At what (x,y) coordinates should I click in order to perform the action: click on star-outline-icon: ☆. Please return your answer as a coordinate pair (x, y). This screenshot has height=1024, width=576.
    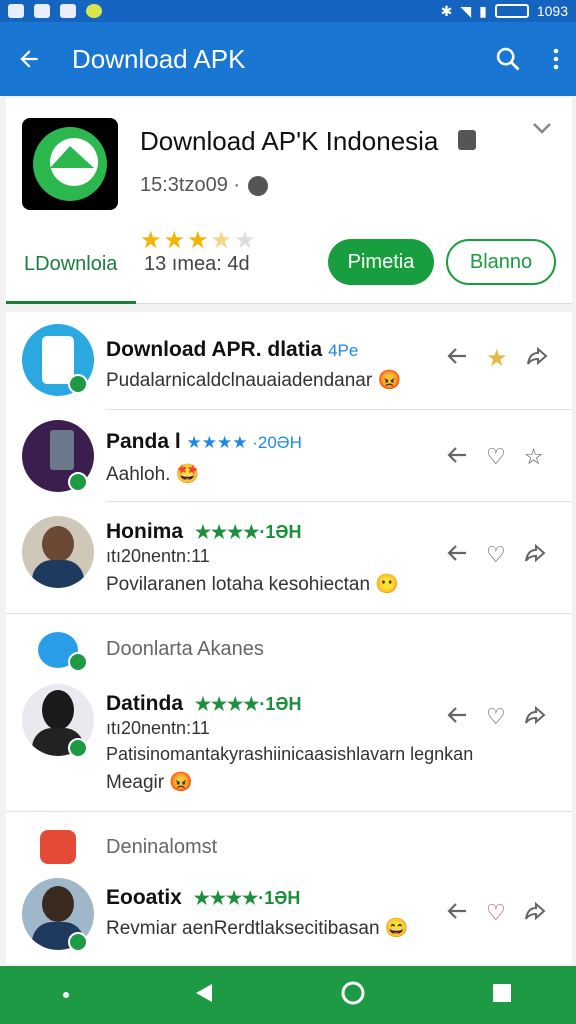
    Looking at the image, I should click on (534, 457).